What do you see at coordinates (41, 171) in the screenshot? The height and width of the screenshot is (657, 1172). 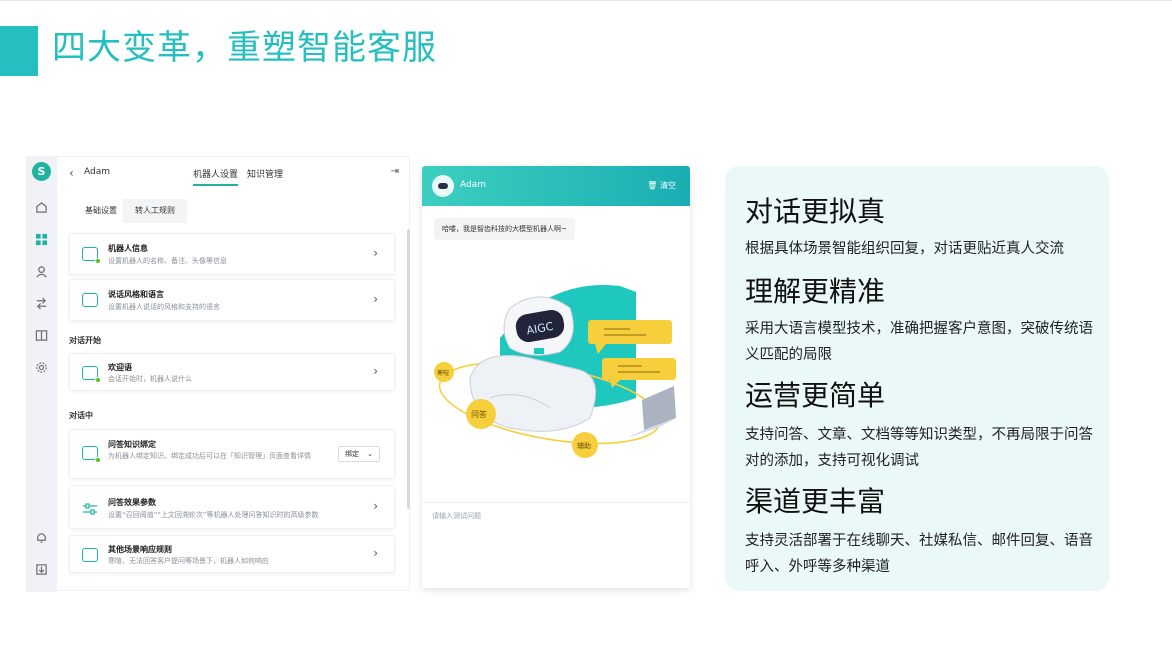 I see `app-logo: S` at bounding box center [41, 171].